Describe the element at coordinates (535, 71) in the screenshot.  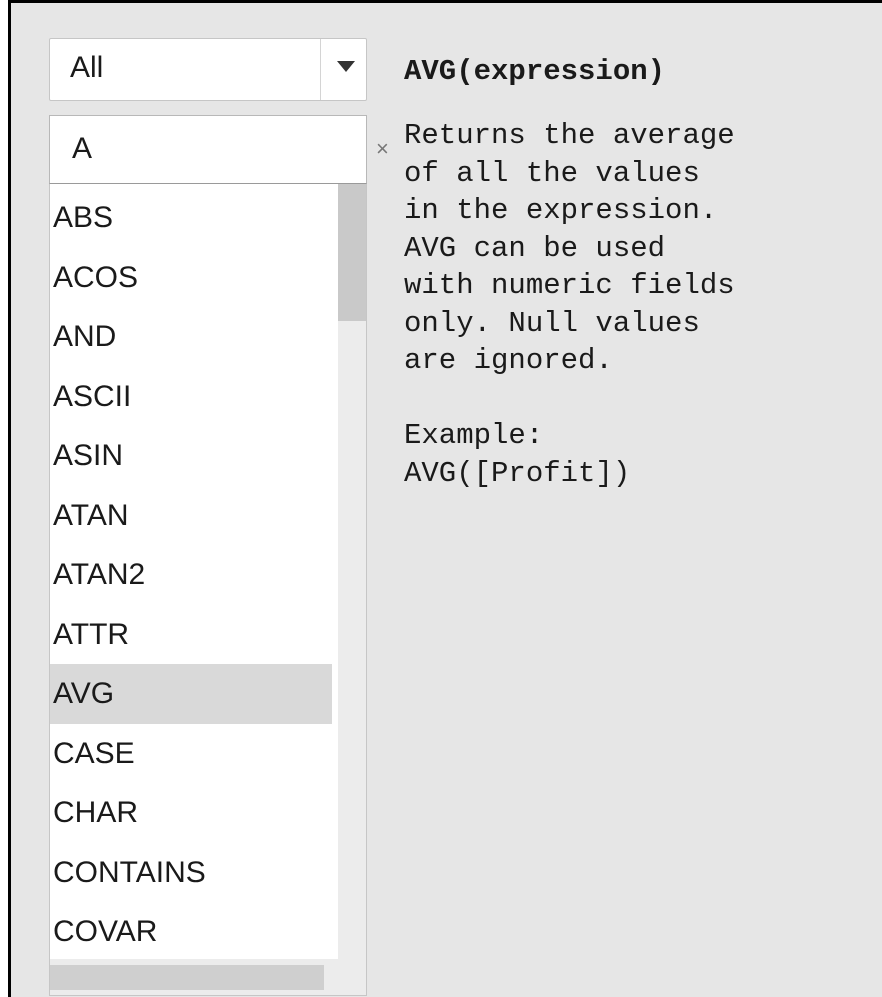
I see `function-signature: AVG(expression)` at that location.